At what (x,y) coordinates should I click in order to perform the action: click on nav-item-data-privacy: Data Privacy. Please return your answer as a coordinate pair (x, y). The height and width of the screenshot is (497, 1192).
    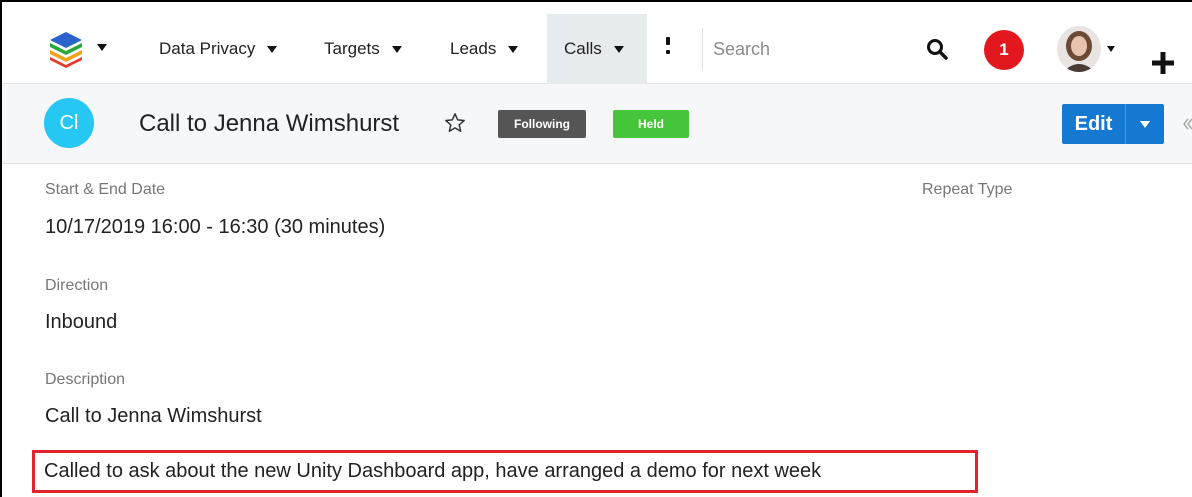
    Looking at the image, I should click on (218, 49).